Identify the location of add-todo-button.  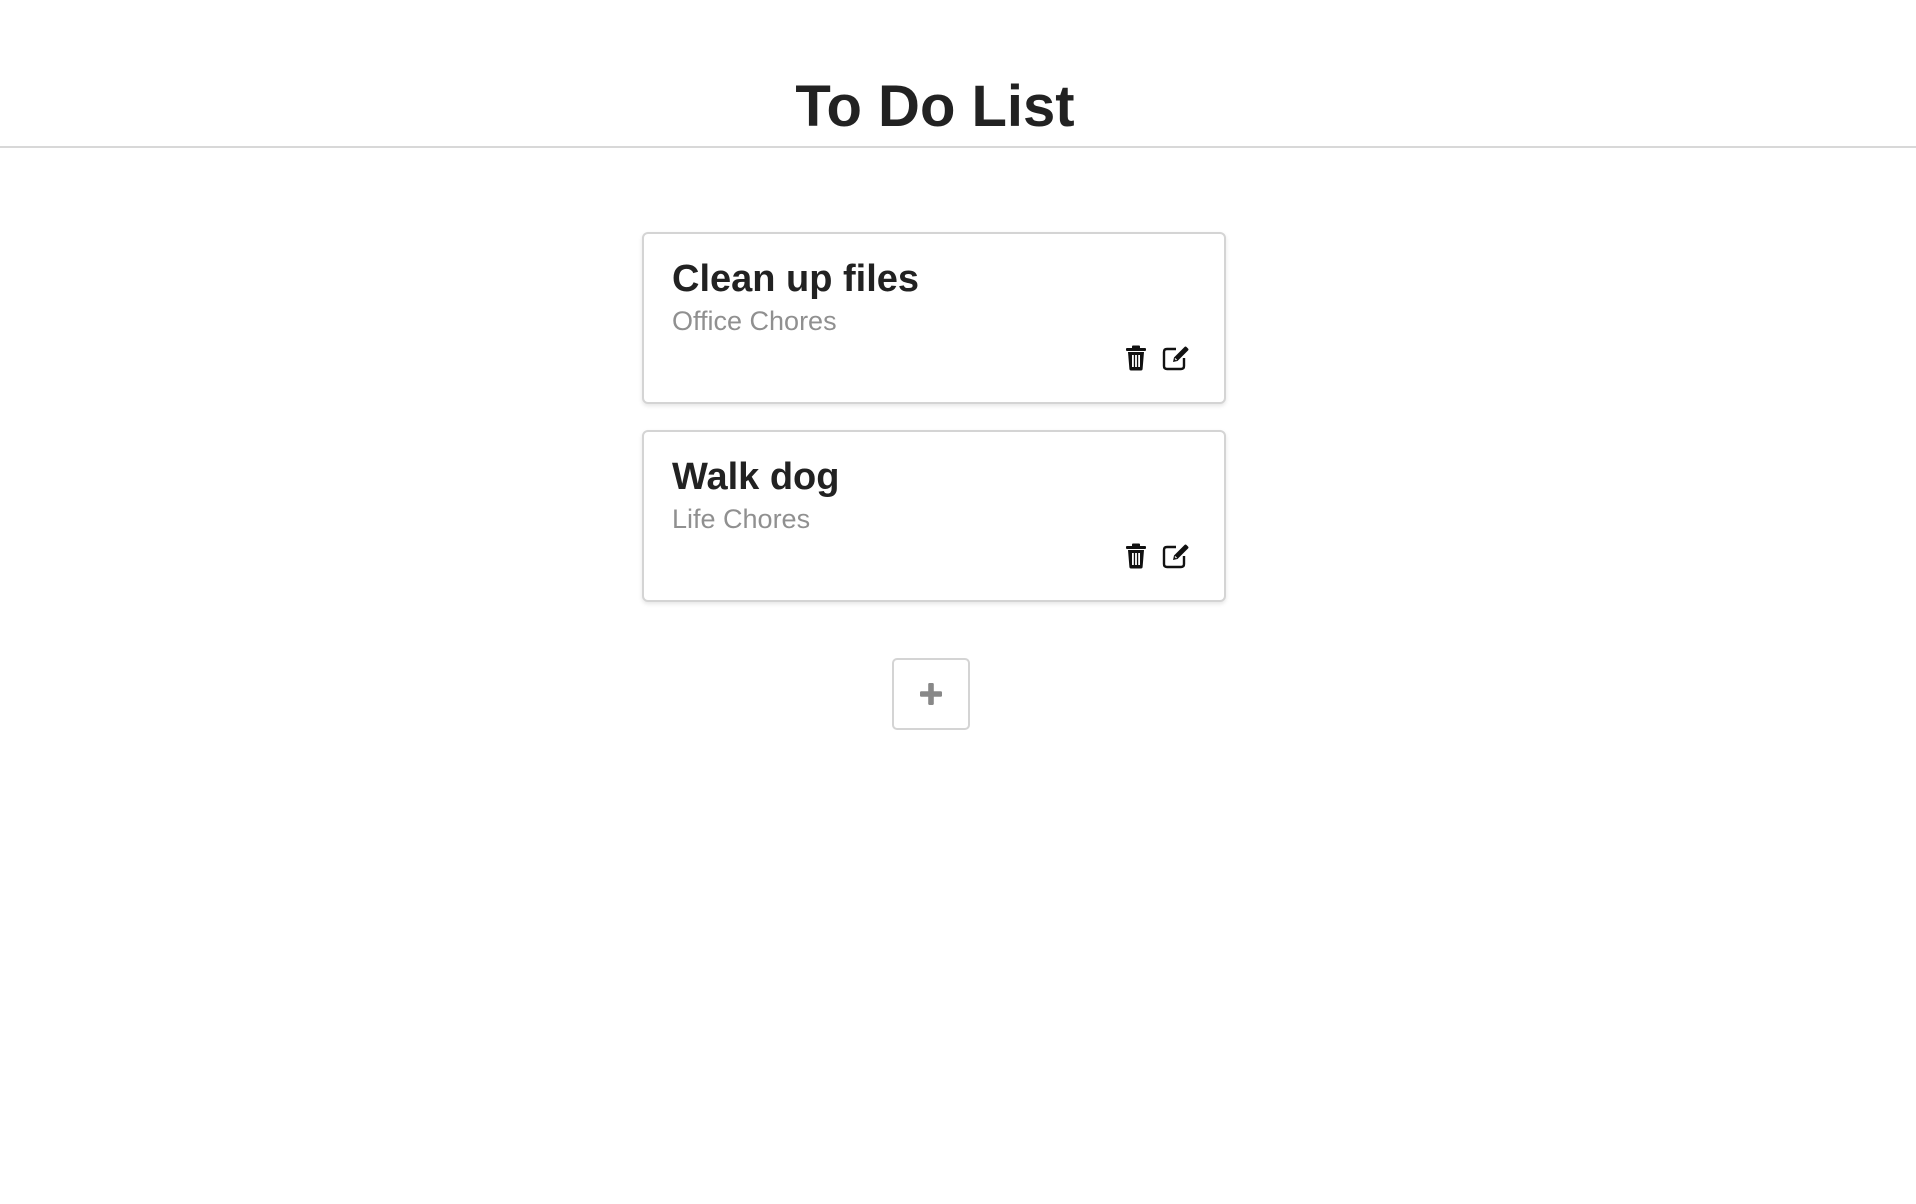
(931, 694).